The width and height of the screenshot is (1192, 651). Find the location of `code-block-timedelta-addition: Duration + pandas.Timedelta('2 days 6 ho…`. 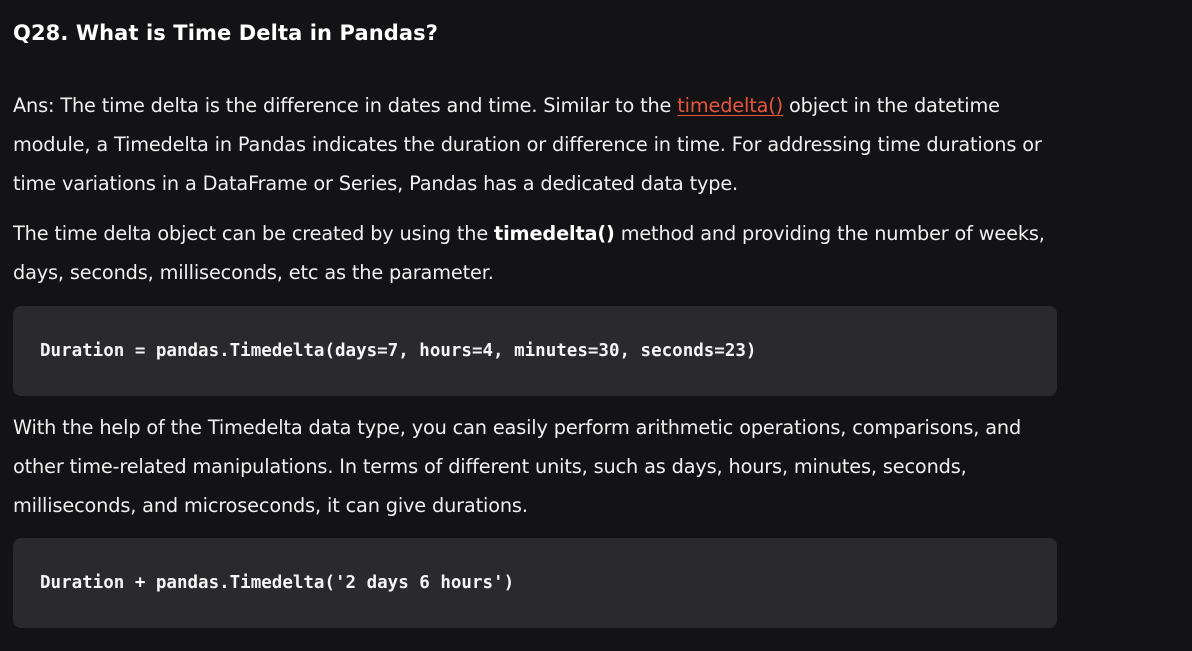

code-block-timedelta-addition: Duration + pandas.Timedelta('2 days 6 ho… is located at coordinates (535, 583).